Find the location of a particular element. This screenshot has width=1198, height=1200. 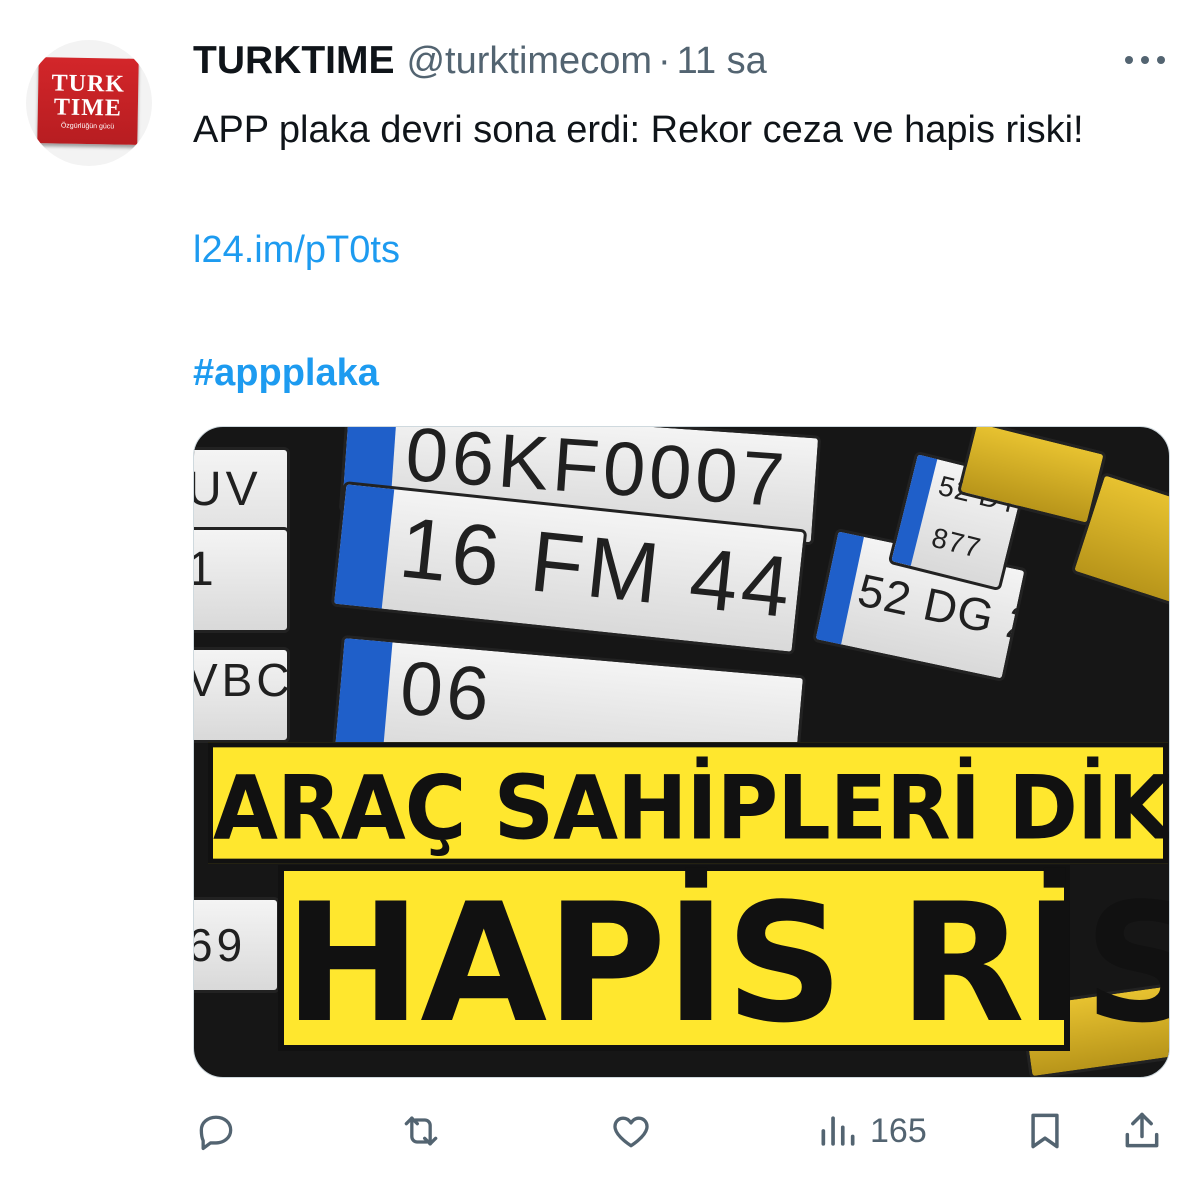

views-count: 165 is located at coordinates (898, 1130).